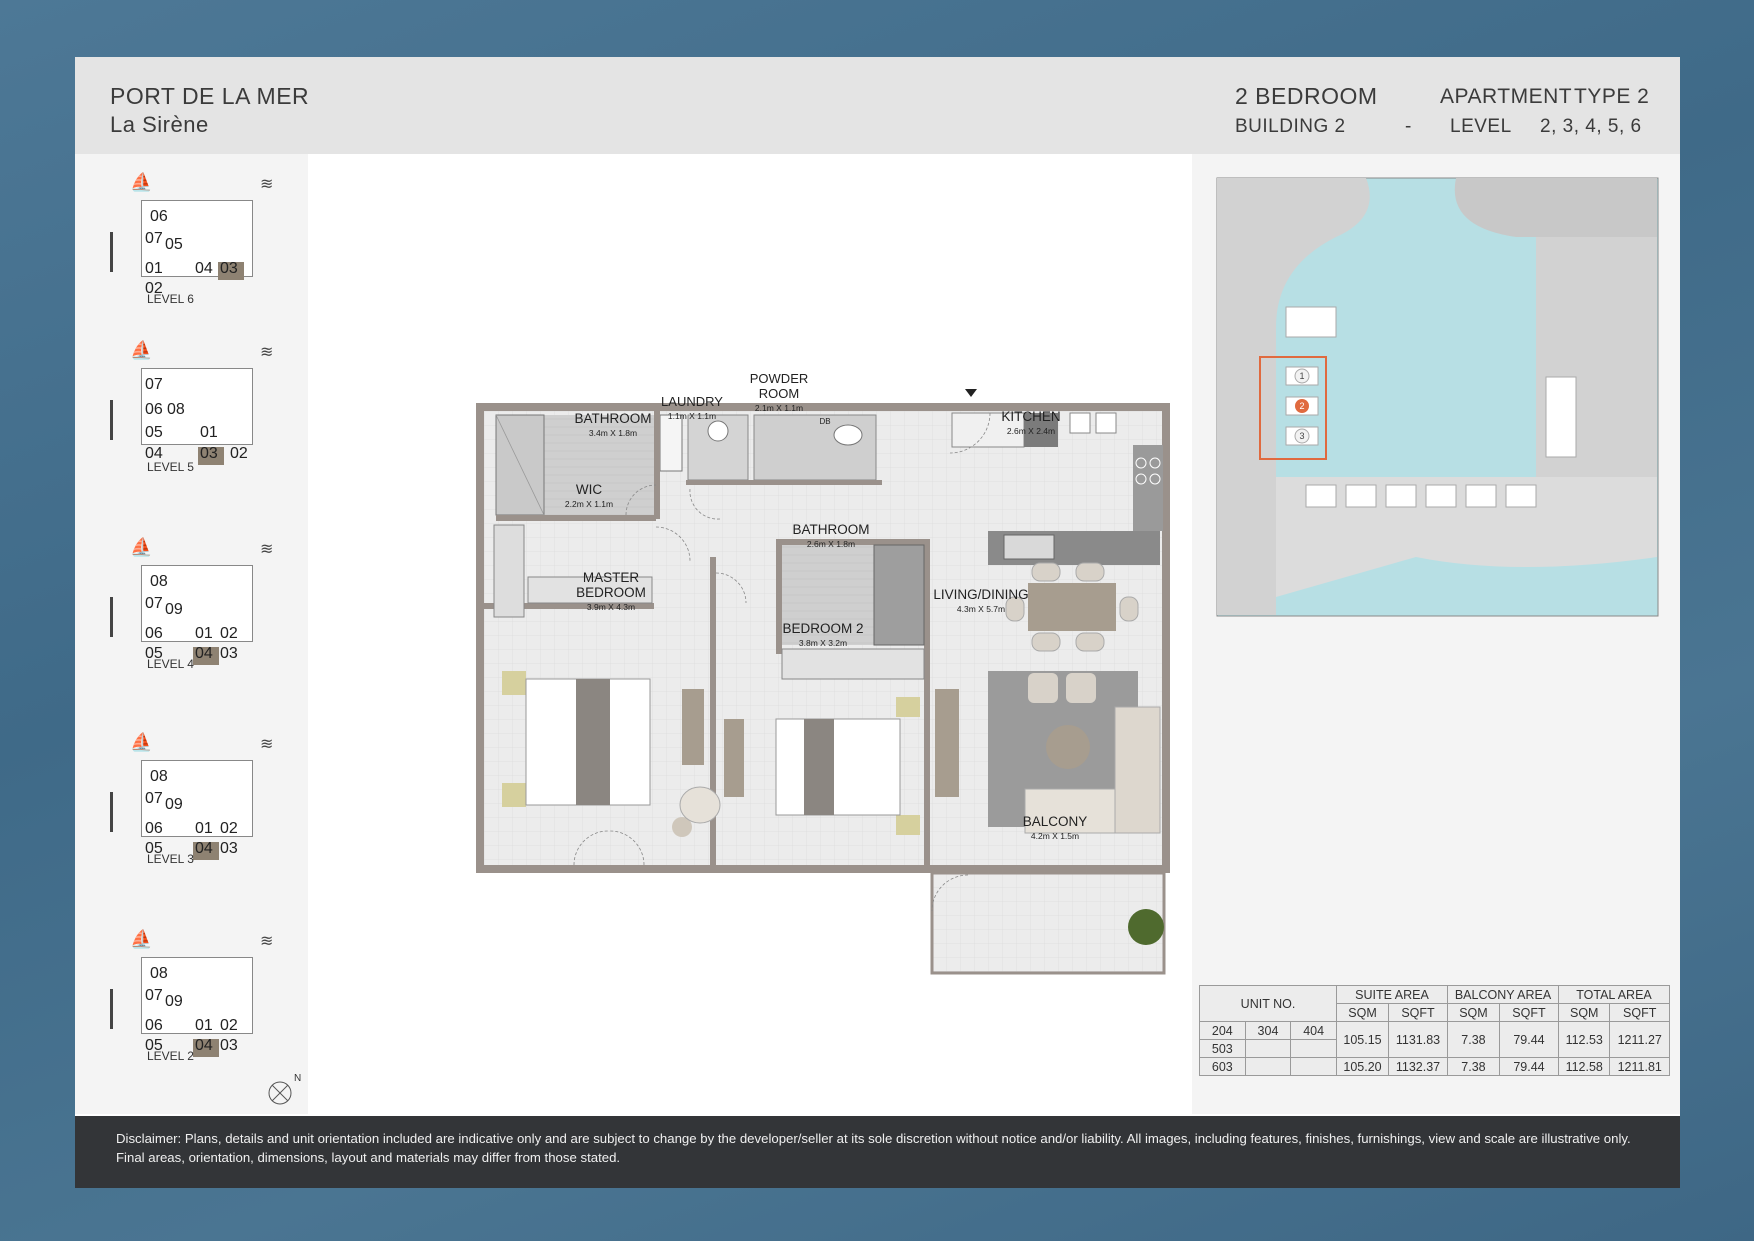 The image size is (1754, 1241). Describe the element at coordinates (1639, 1012) in the screenshot. I see `header-sqft: SQFT` at that location.